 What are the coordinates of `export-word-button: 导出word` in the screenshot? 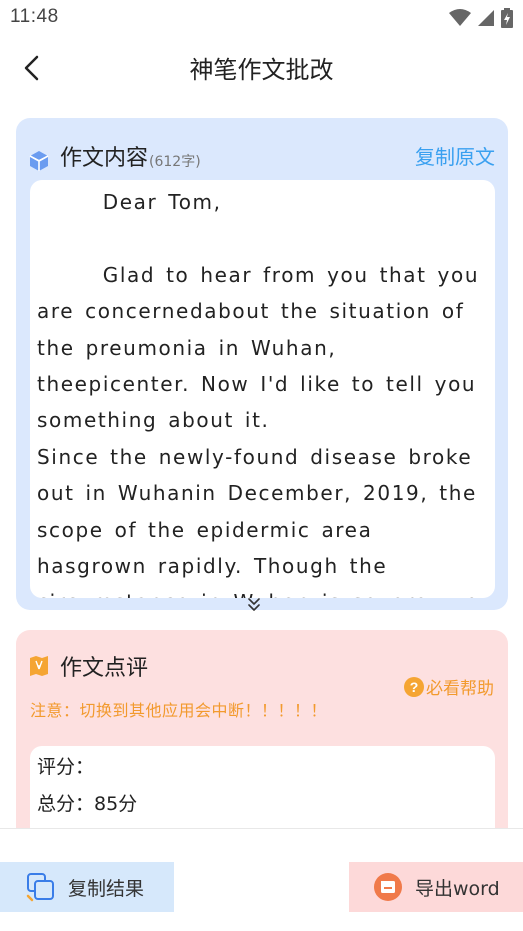 It's located at (436, 887).